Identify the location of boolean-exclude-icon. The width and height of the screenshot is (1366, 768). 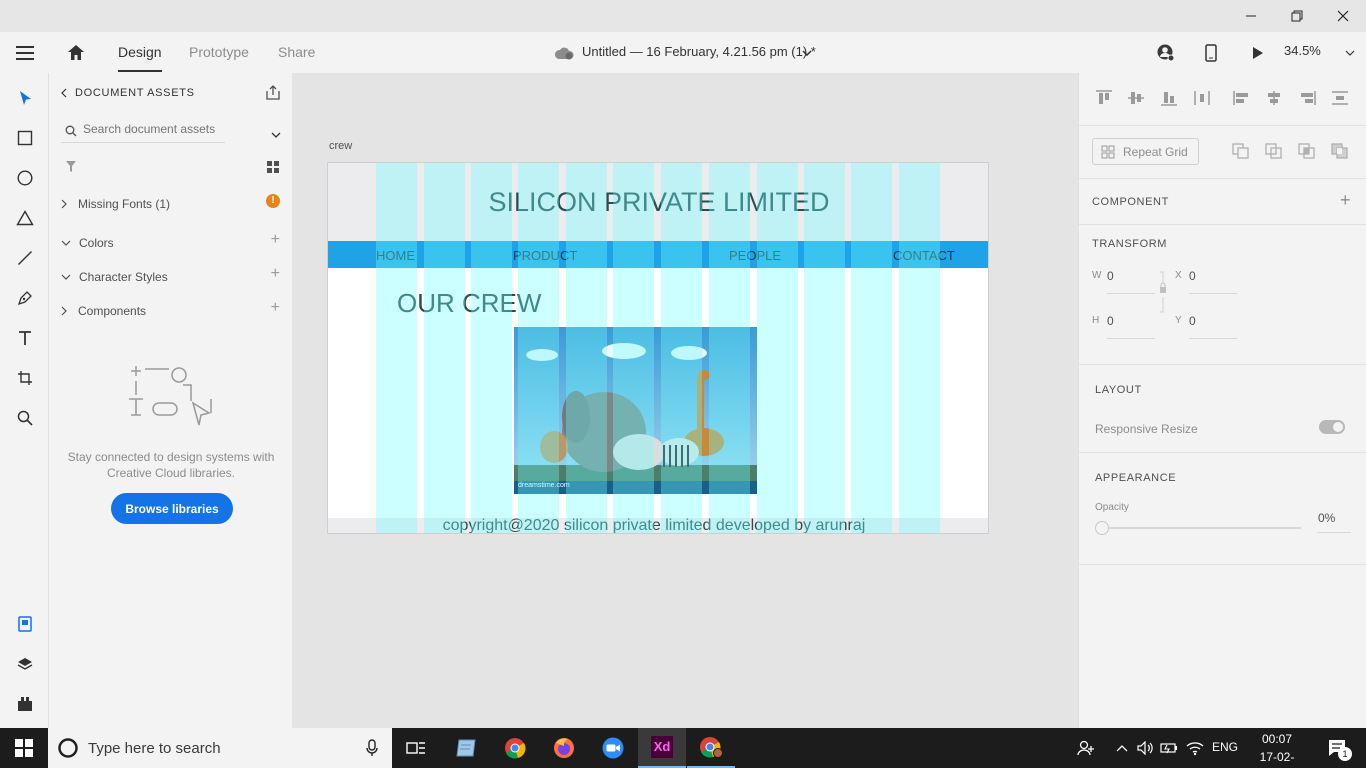
(1340, 153).